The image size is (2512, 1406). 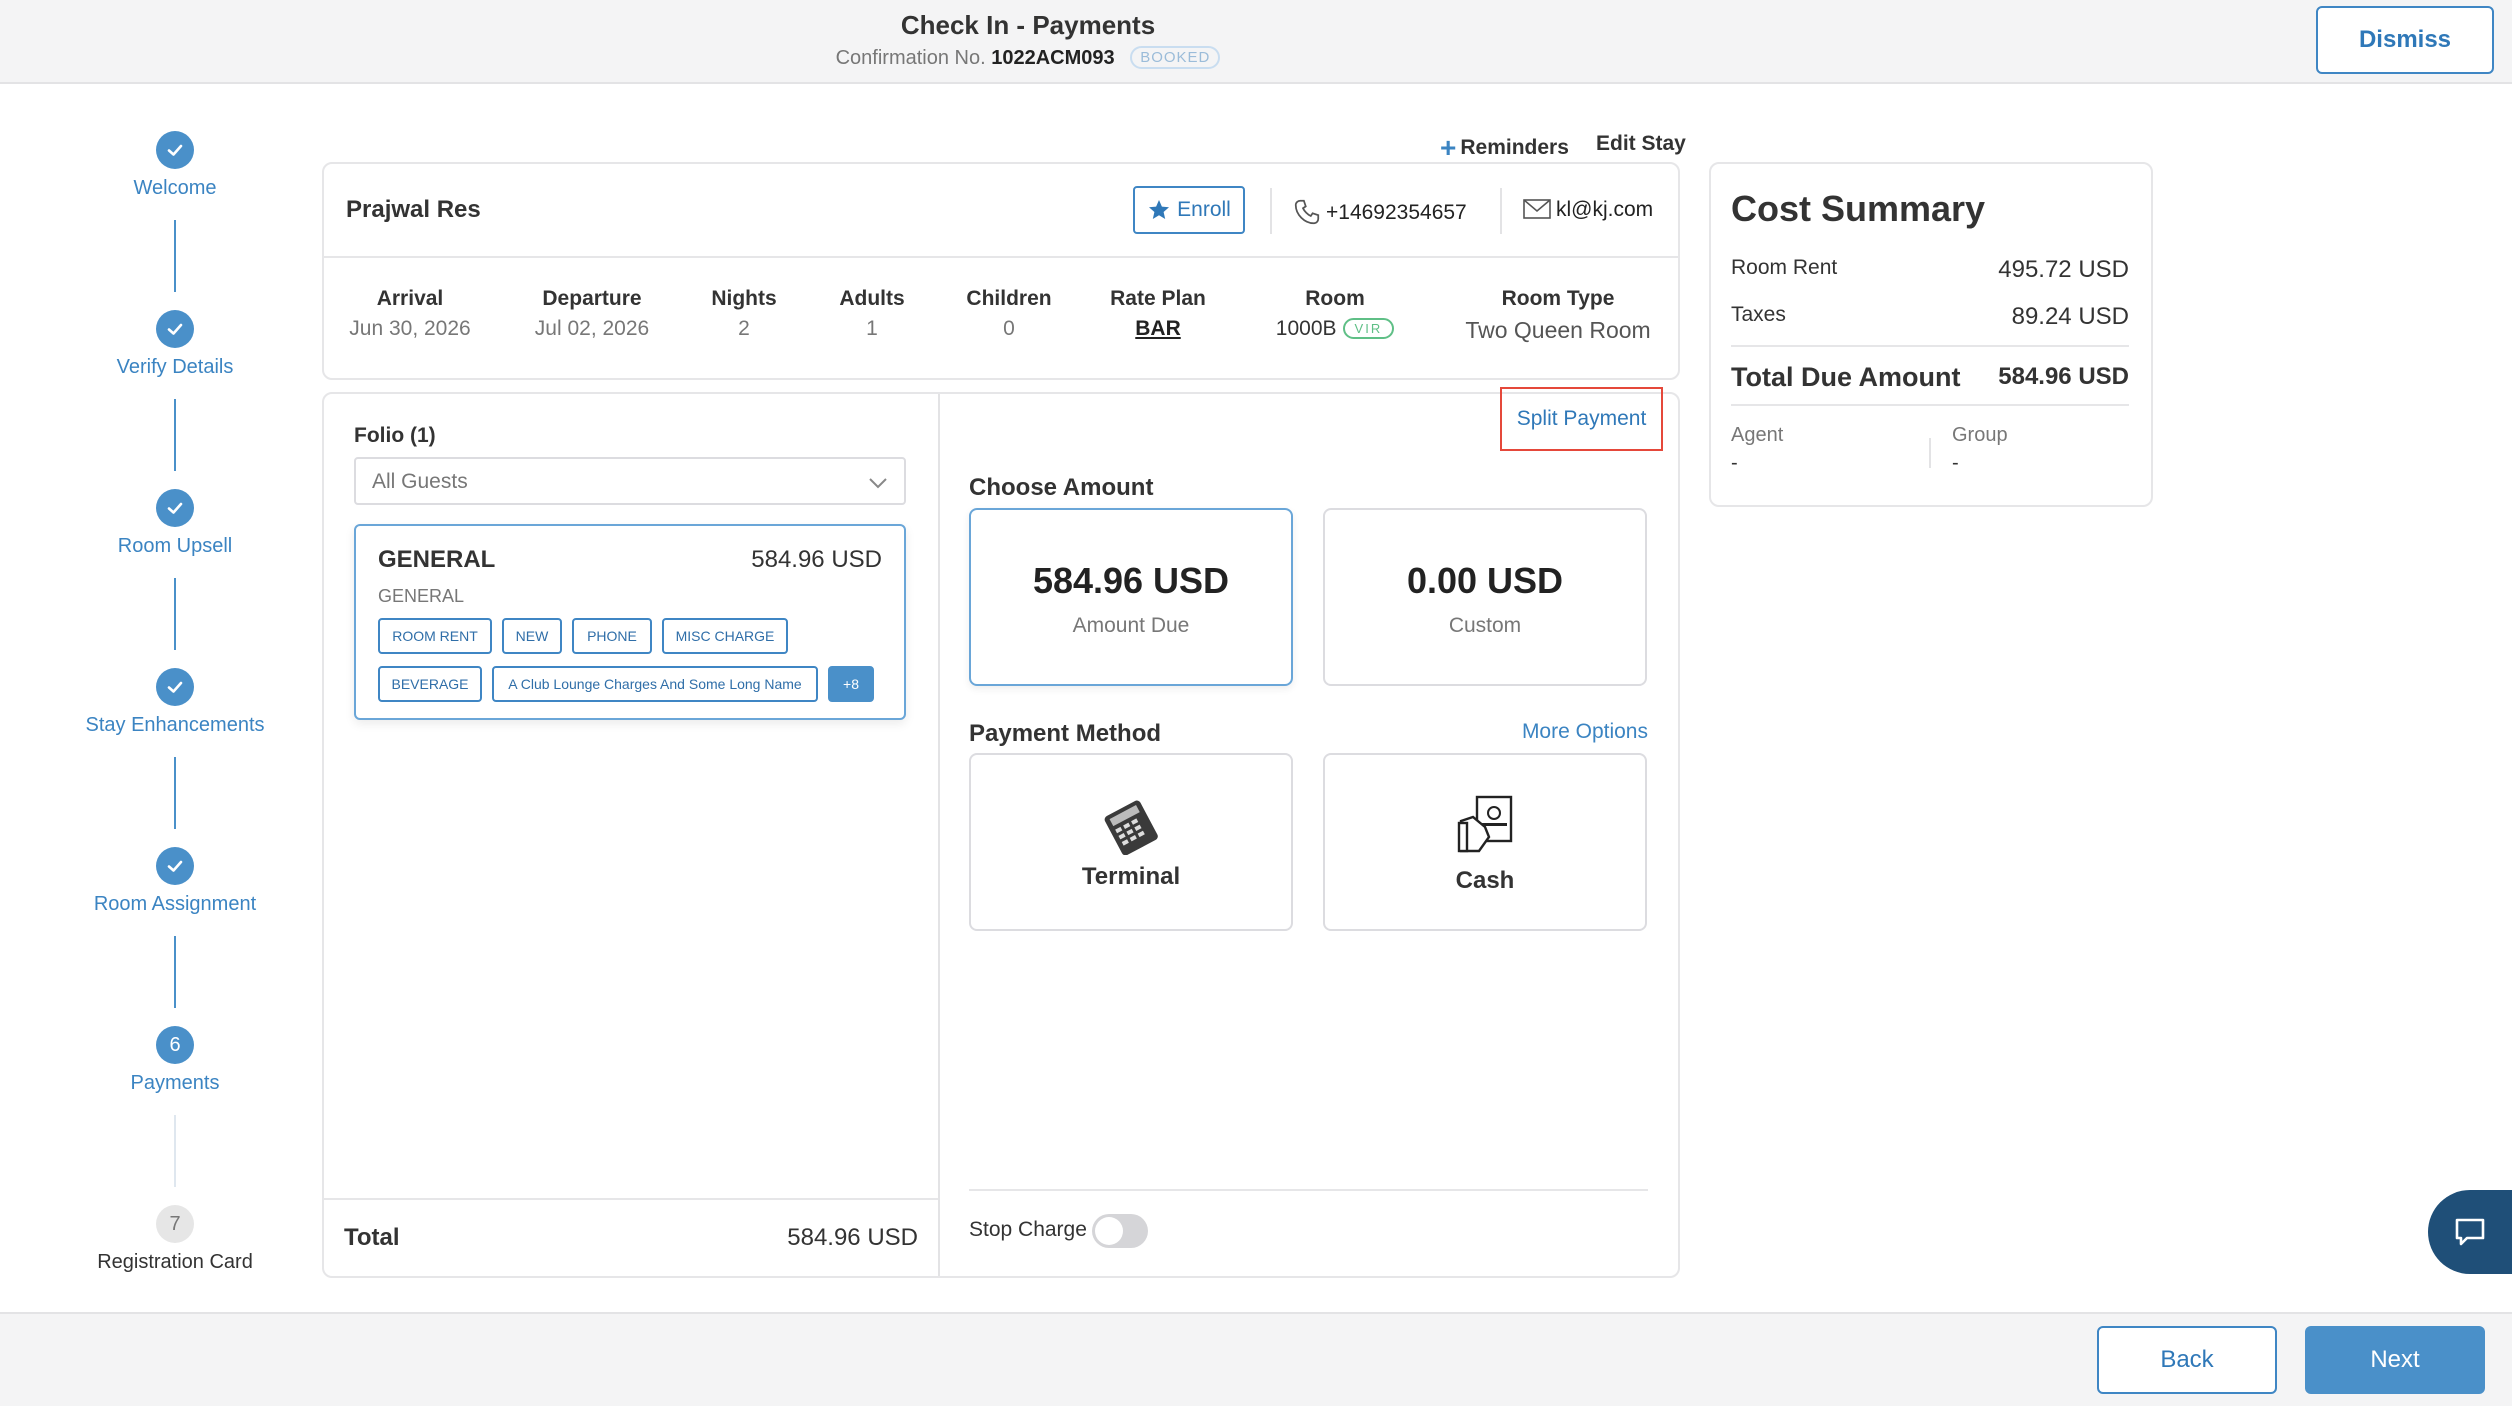 What do you see at coordinates (2063, 376) in the screenshot?
I see `total-due-value: 584.96 USD` at bounding box center [2063, 376].